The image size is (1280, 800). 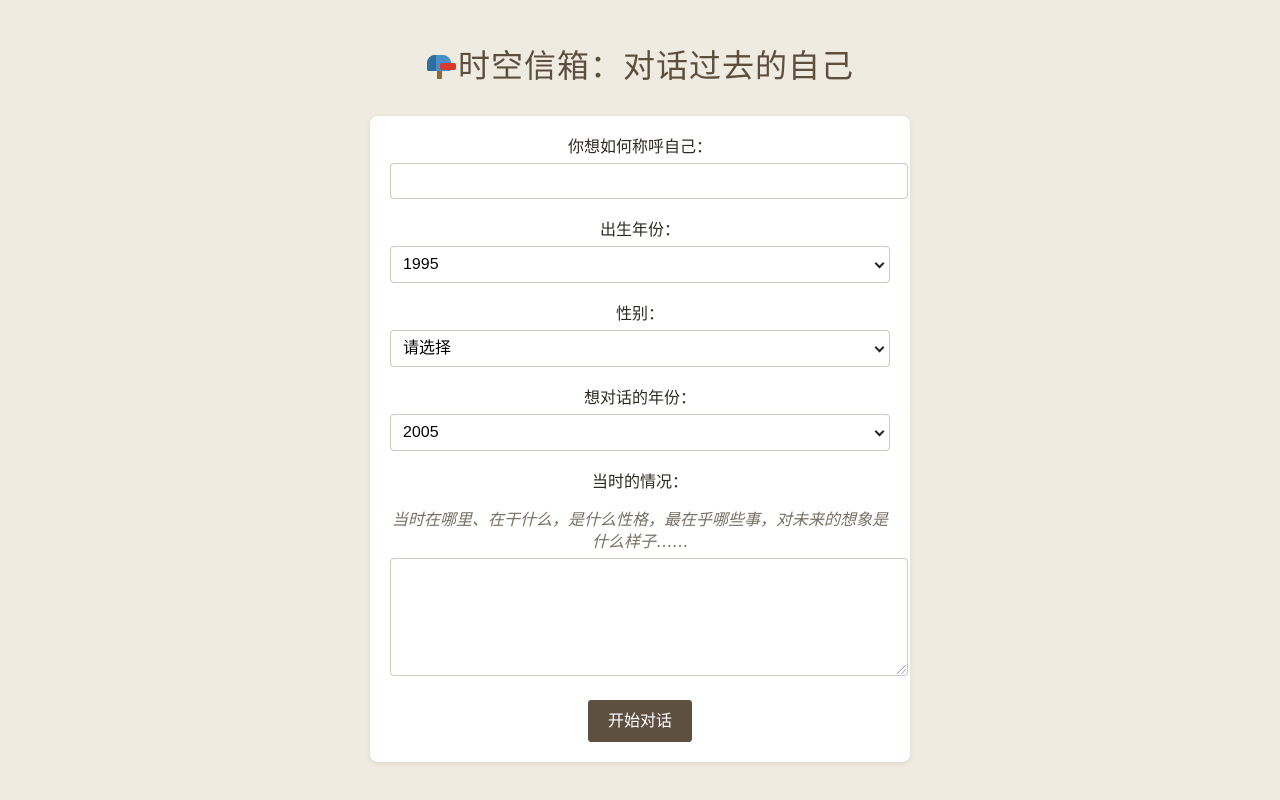 What do you see at coordinates (639, 481) in the screenshot?
I see `situation-label: 当时的情况：` at bounding box center [639, 481].